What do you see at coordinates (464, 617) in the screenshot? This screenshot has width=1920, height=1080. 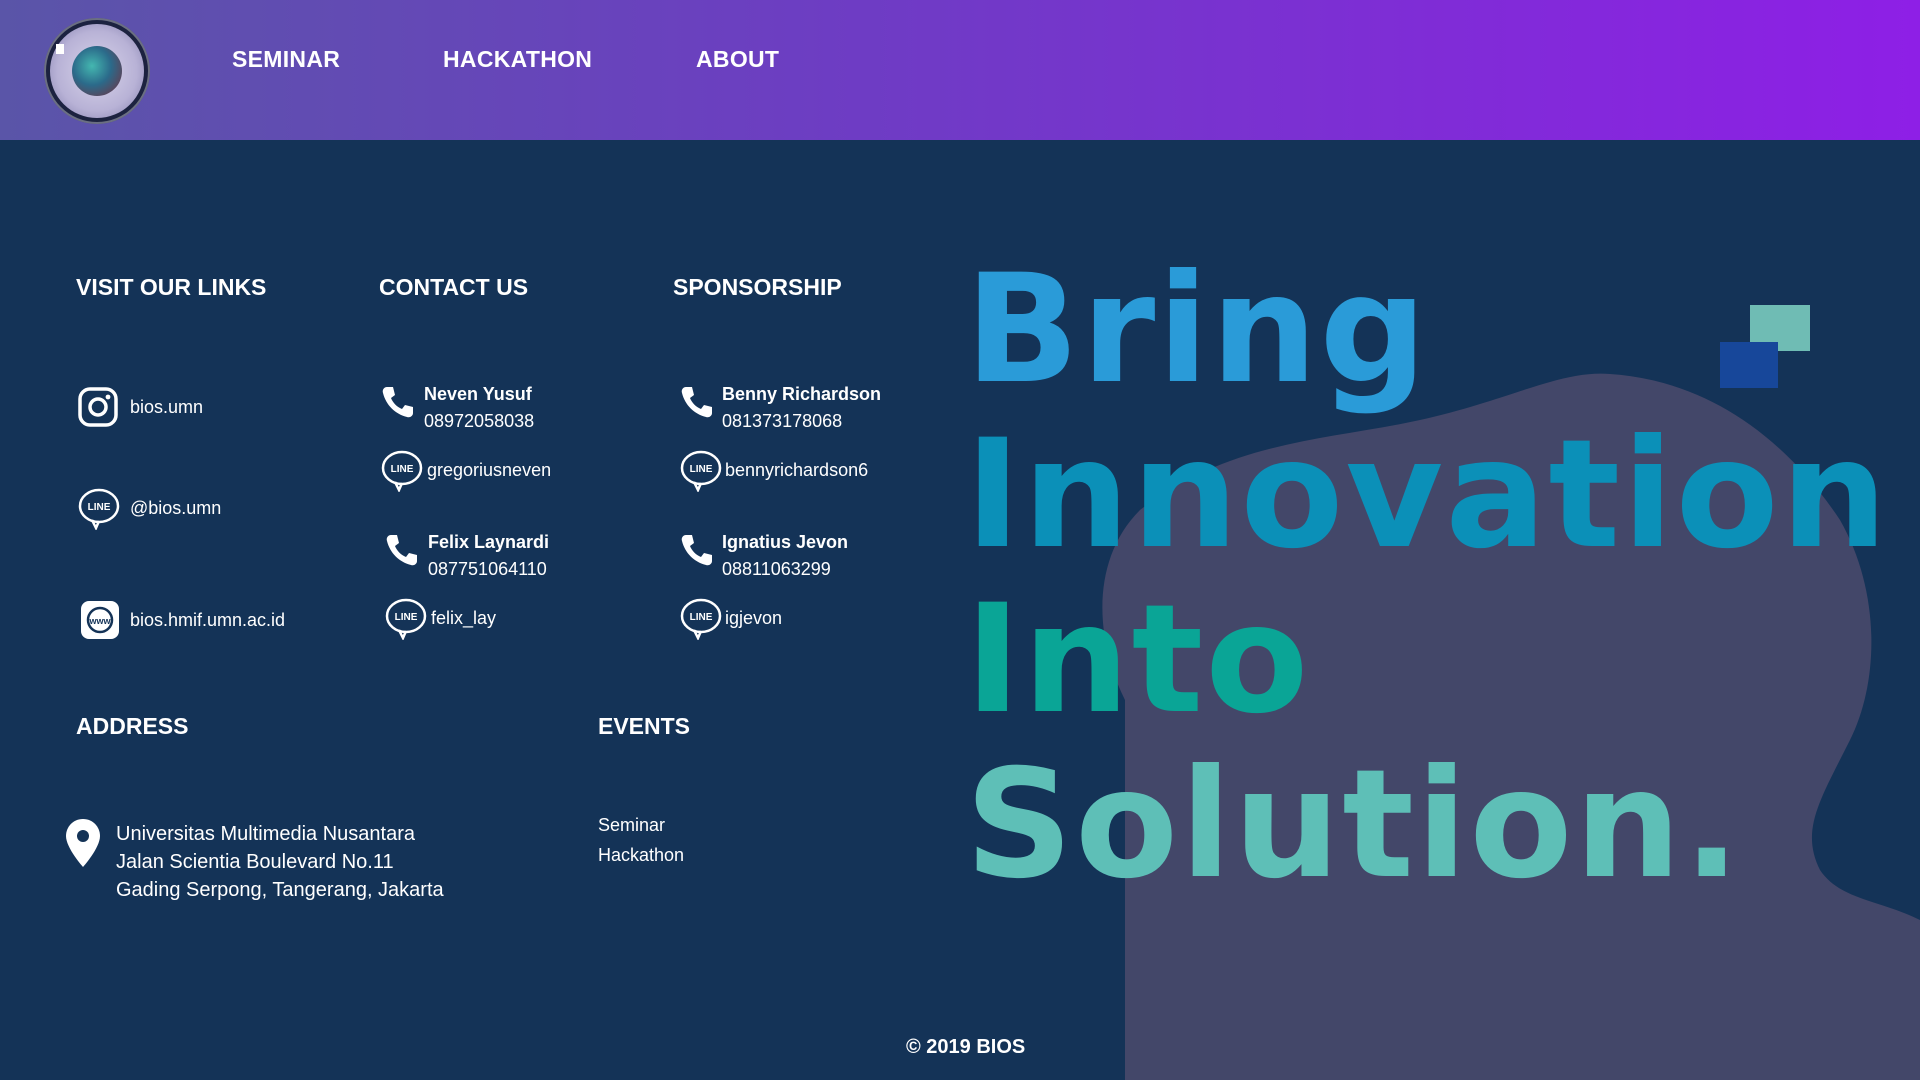 I see `contact-line-id: felix_lay` at bounding box center [464, 617].